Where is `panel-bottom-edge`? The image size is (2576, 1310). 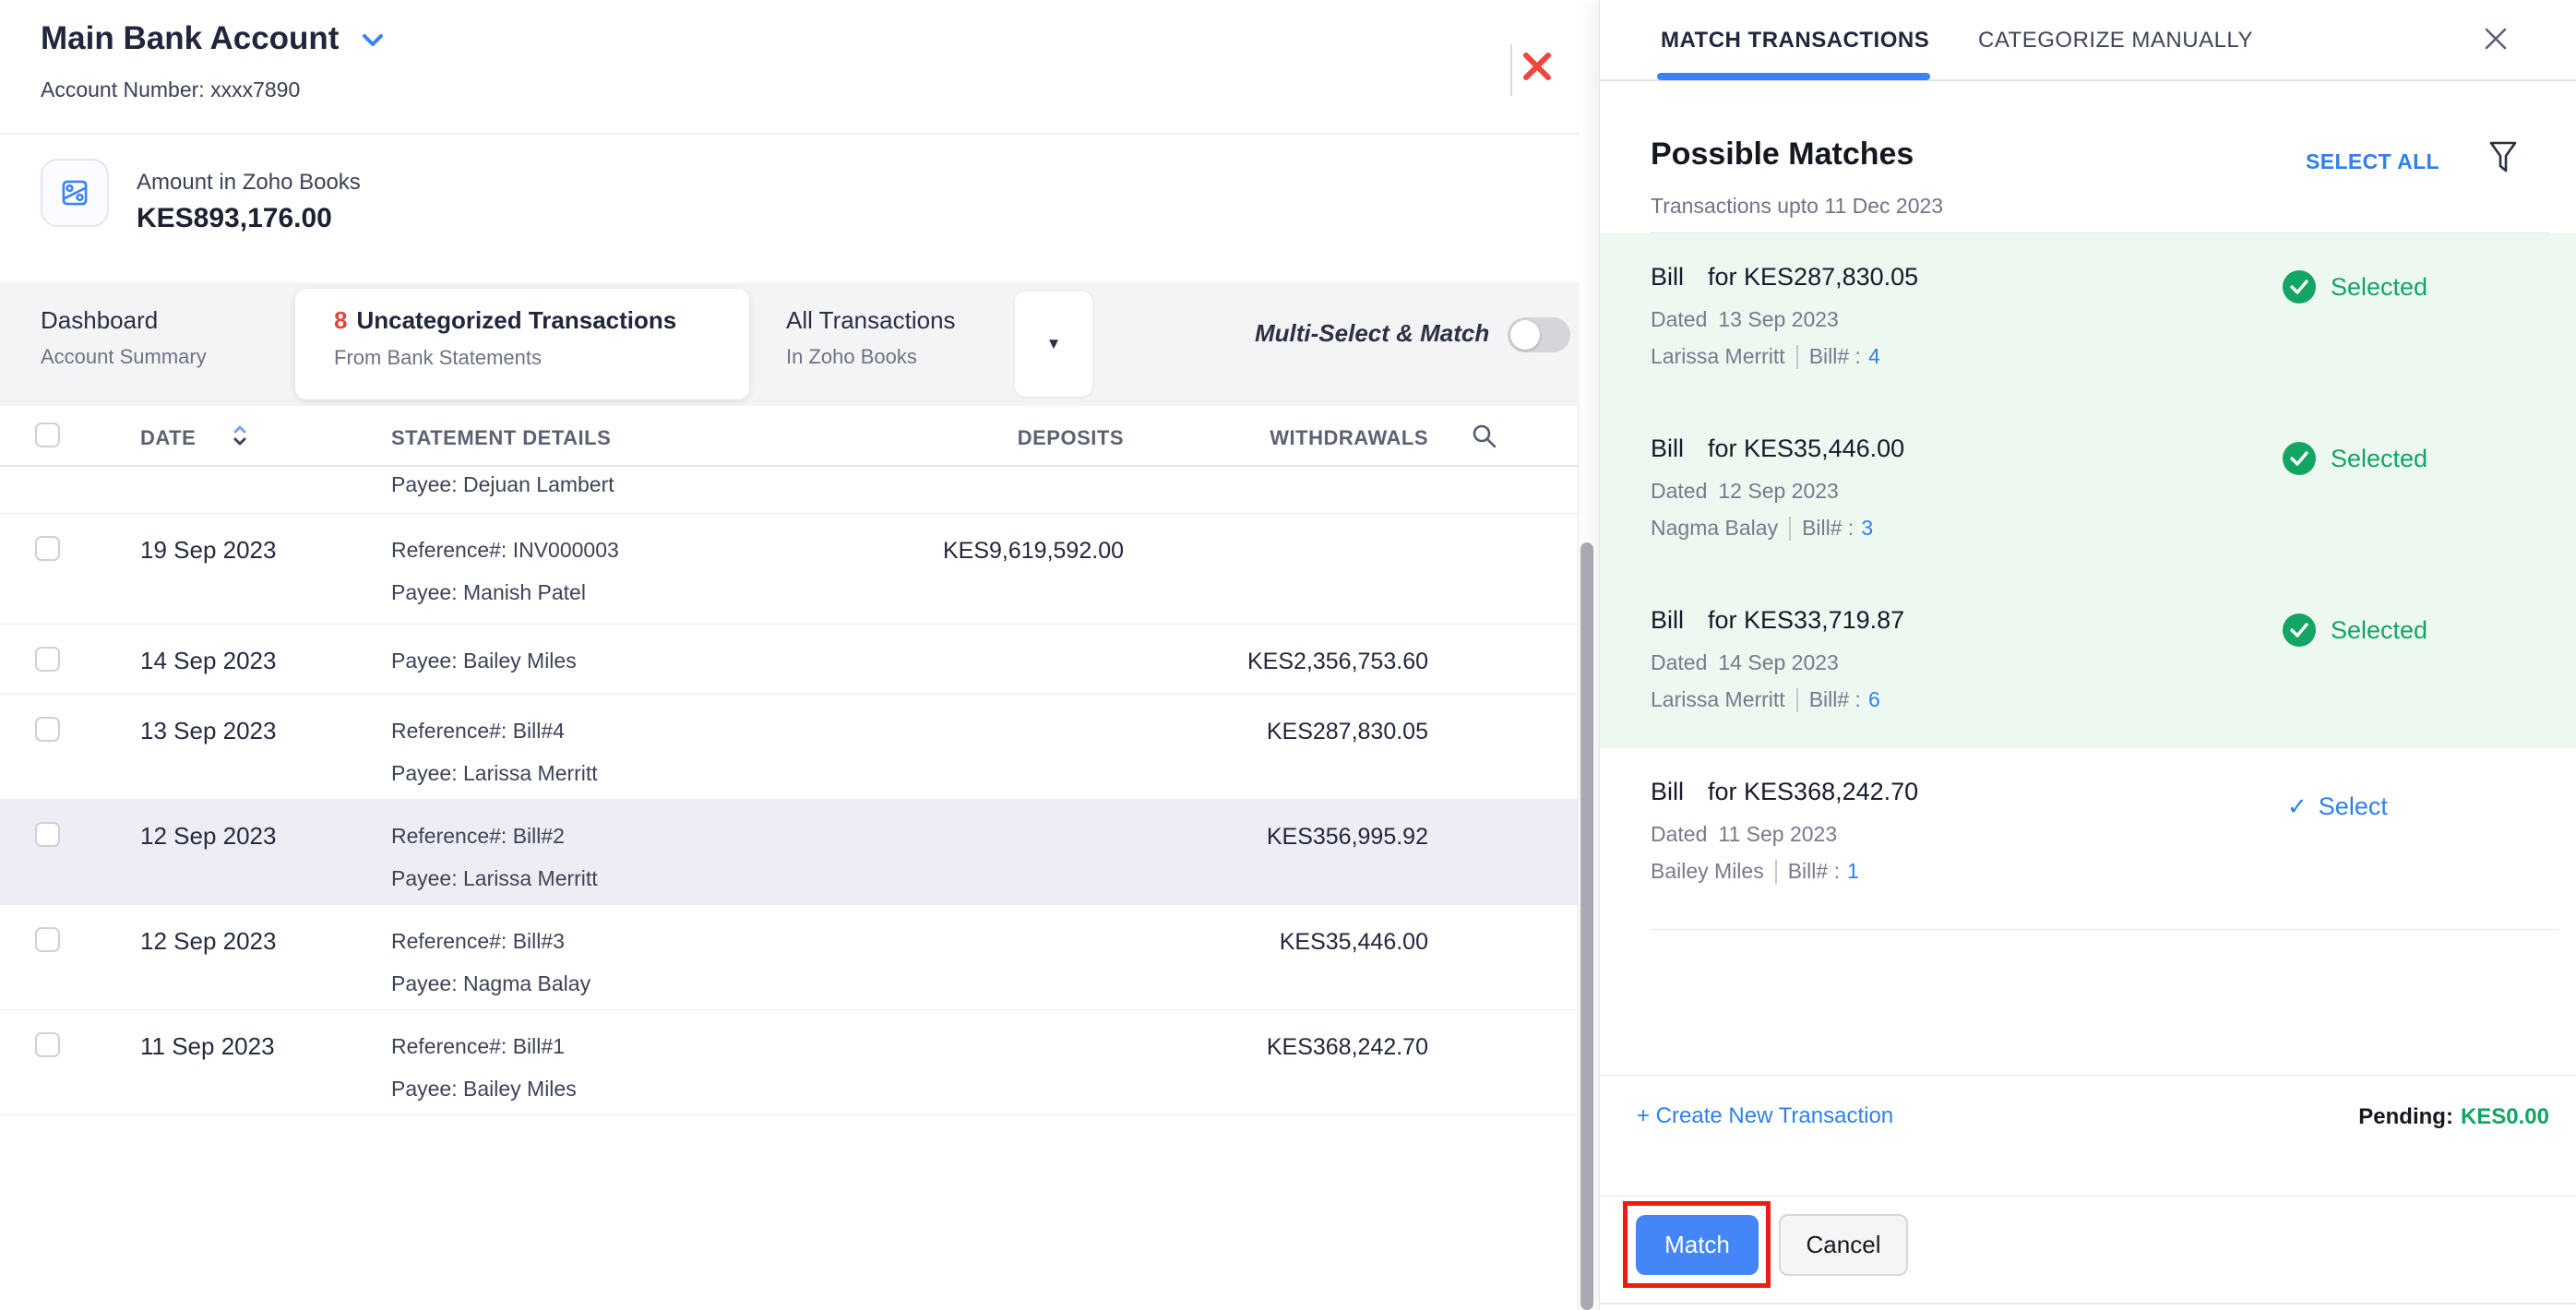
panel-bottom-edge is located at coordinates (2088, 1303).